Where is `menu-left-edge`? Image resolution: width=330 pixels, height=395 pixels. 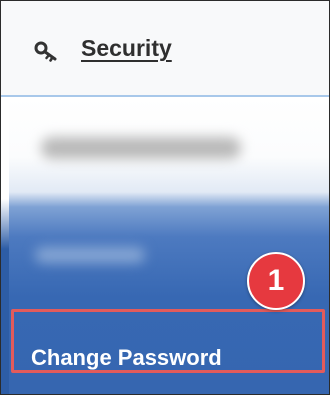
menu-left-edge is located at coordinates (5, 246).